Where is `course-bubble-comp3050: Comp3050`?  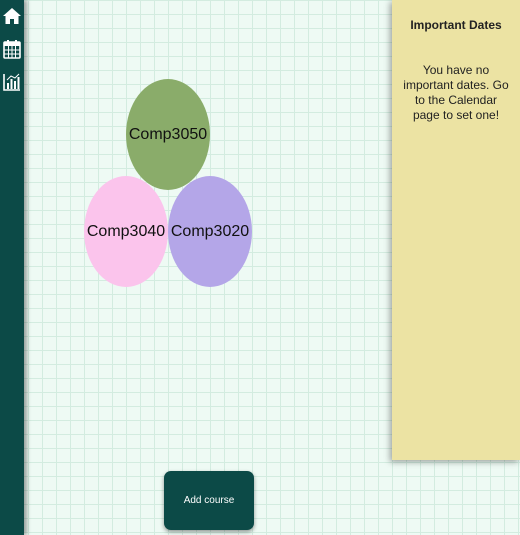 course-bubble-comp3050: Comp3050 is located at coordinates (168, 134).